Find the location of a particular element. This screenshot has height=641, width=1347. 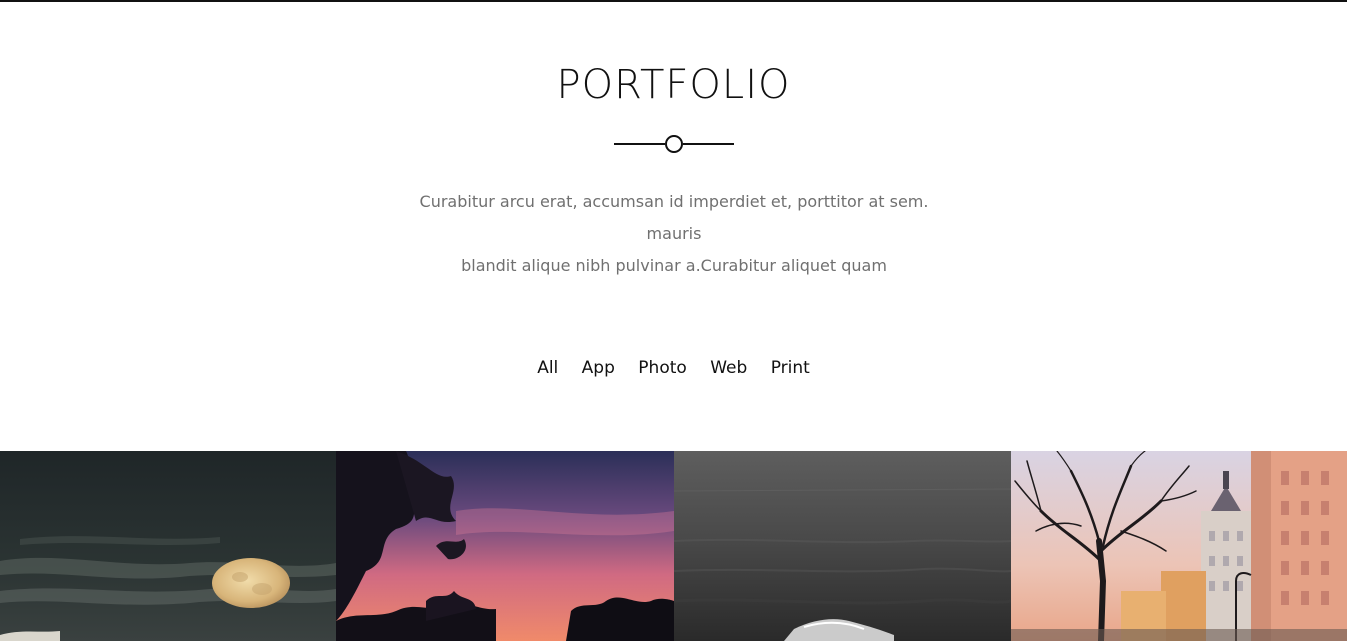

title-divider-icon is located at coordinates (674, 144).